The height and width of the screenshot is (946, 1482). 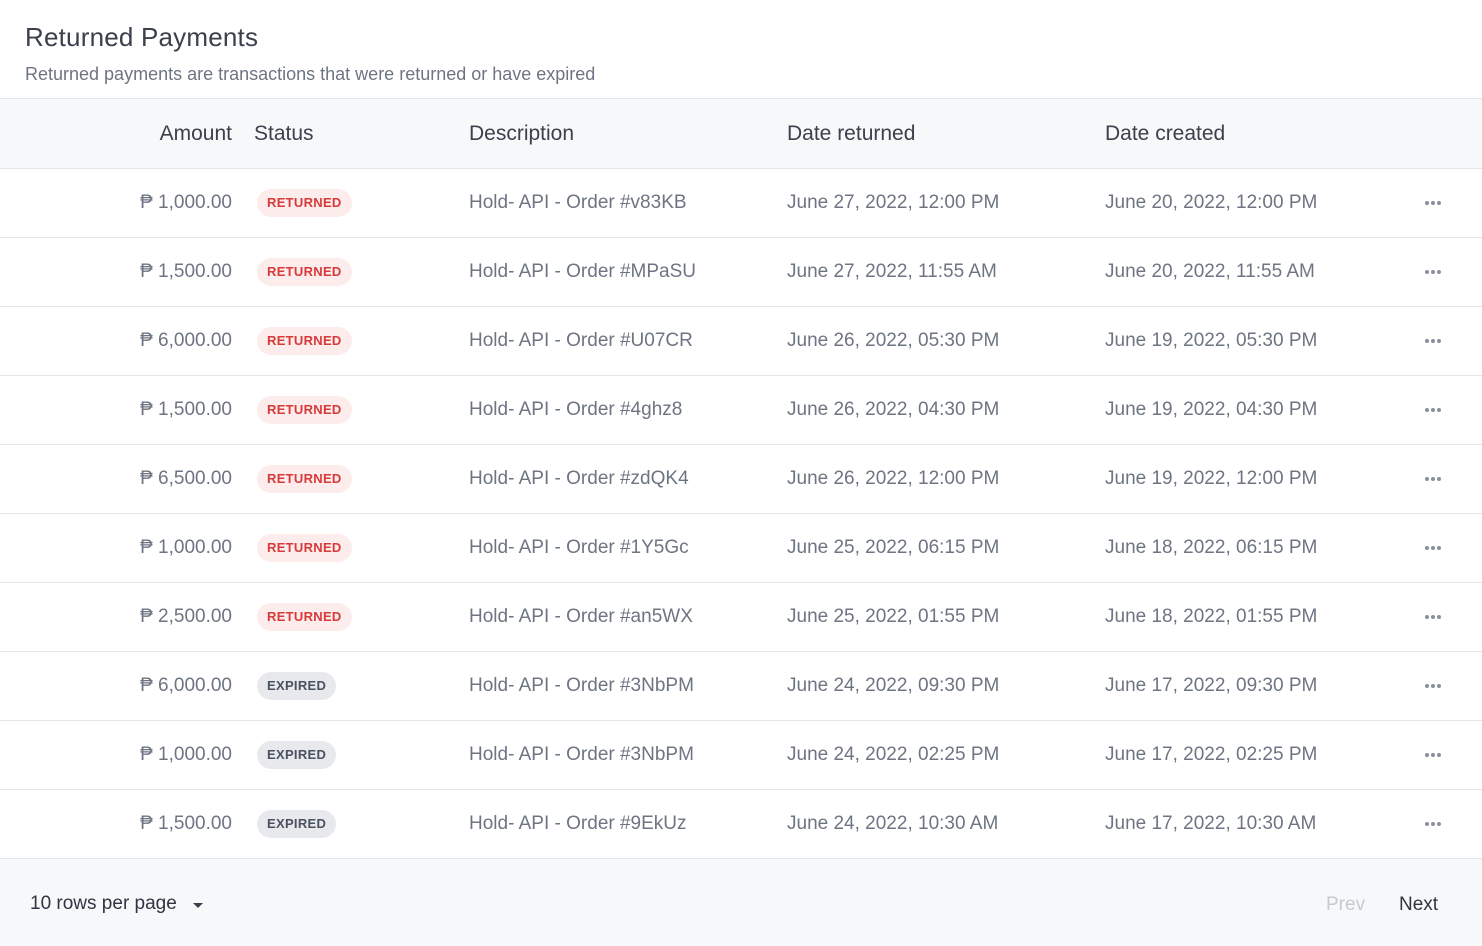 What do you see at coordinates (521, 134) in the screenshot?
I see `column-header-description: Description` at bounding box center [521, 134].